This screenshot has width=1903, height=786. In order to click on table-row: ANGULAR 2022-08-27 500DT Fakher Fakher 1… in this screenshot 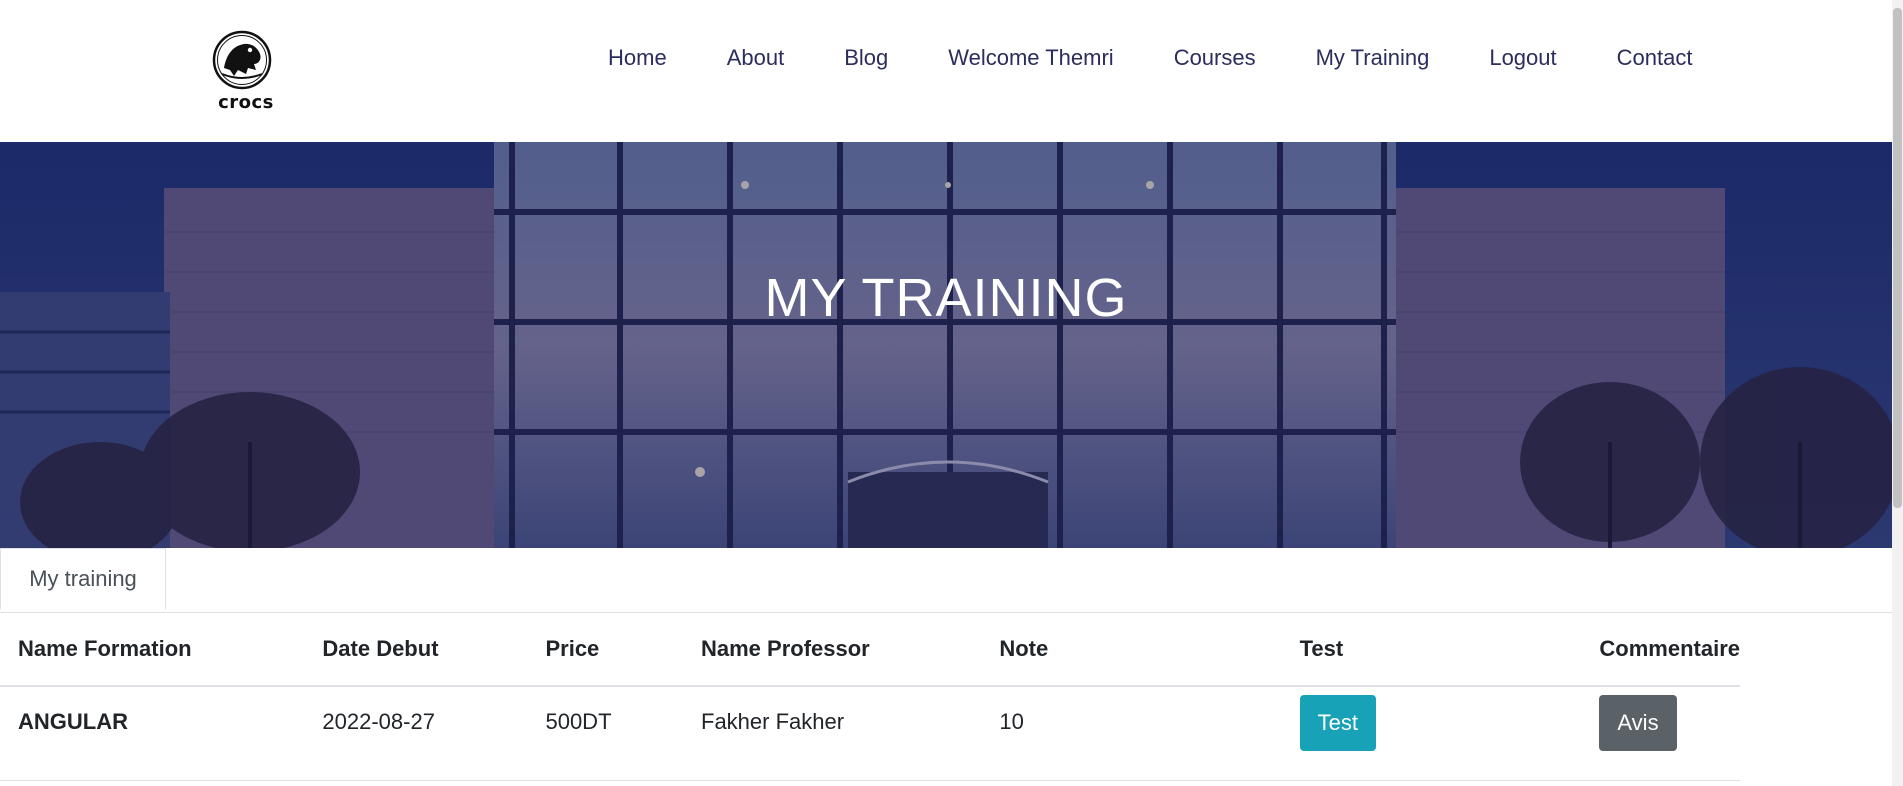, I will do `click(870, 733)`.